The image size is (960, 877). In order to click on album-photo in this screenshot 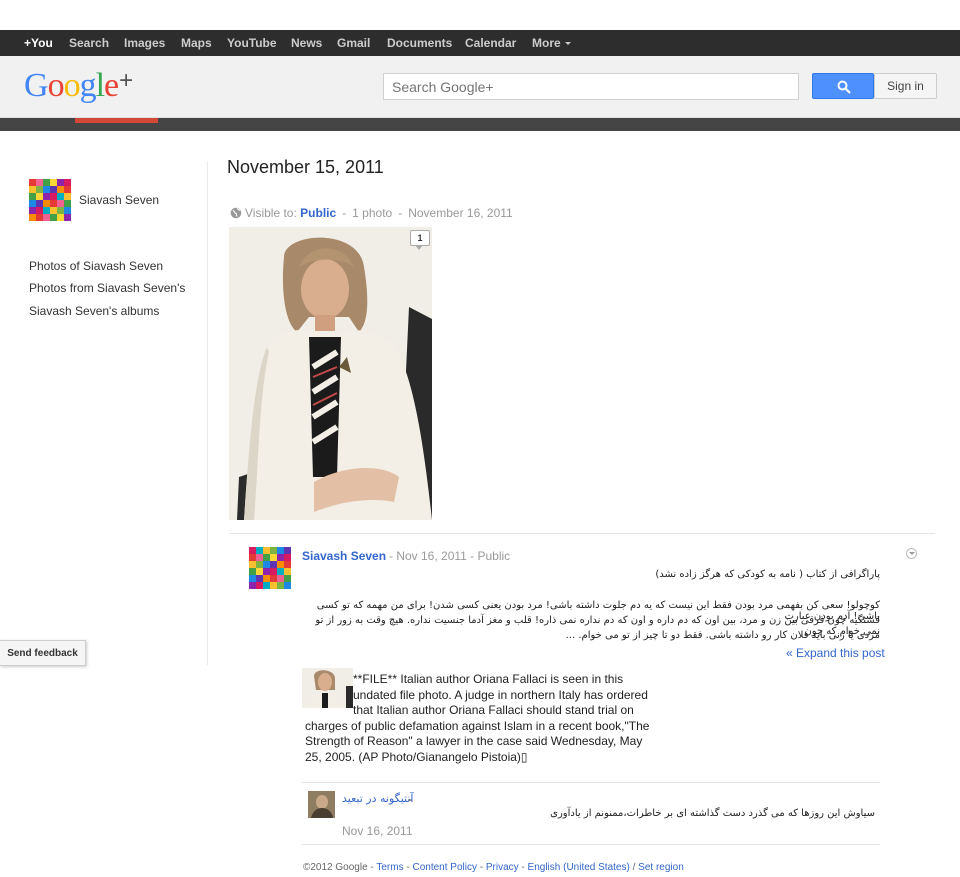, I will do `click(330, 373)`.